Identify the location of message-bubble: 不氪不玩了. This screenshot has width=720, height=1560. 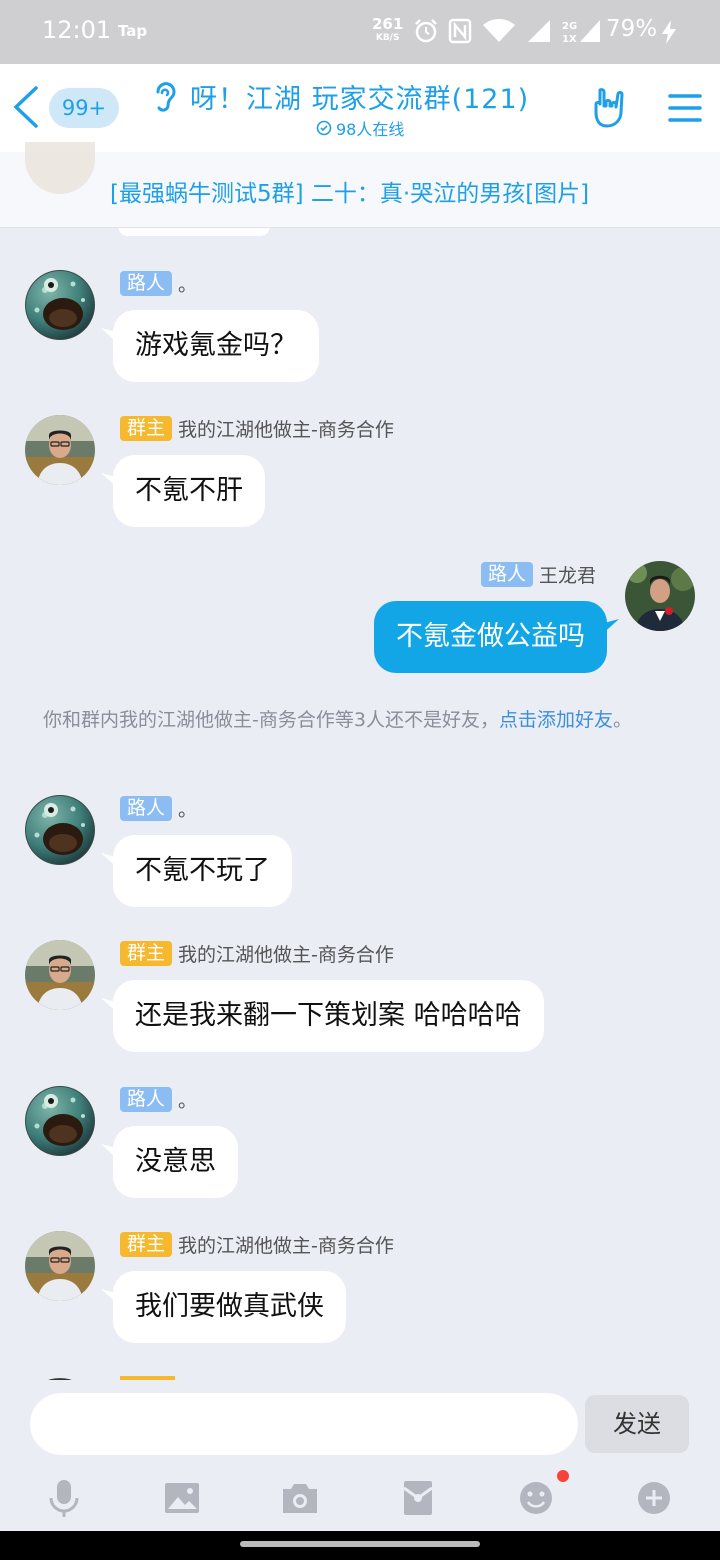
(202, 871).